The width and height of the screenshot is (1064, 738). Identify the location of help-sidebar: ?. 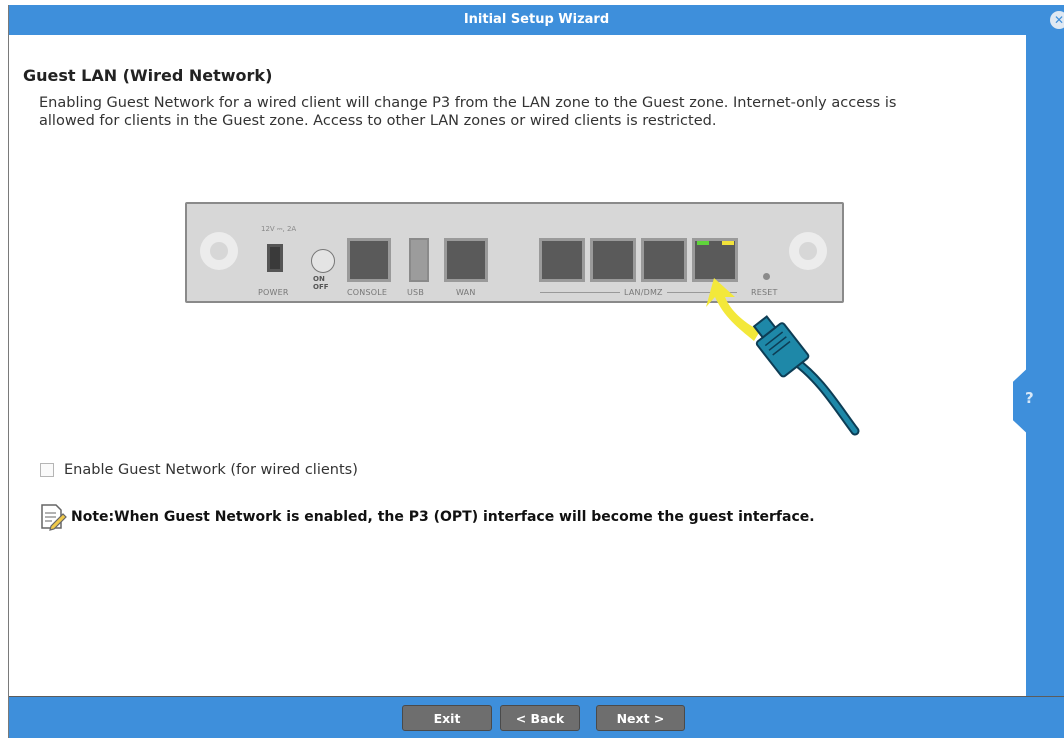
(1038, 366).